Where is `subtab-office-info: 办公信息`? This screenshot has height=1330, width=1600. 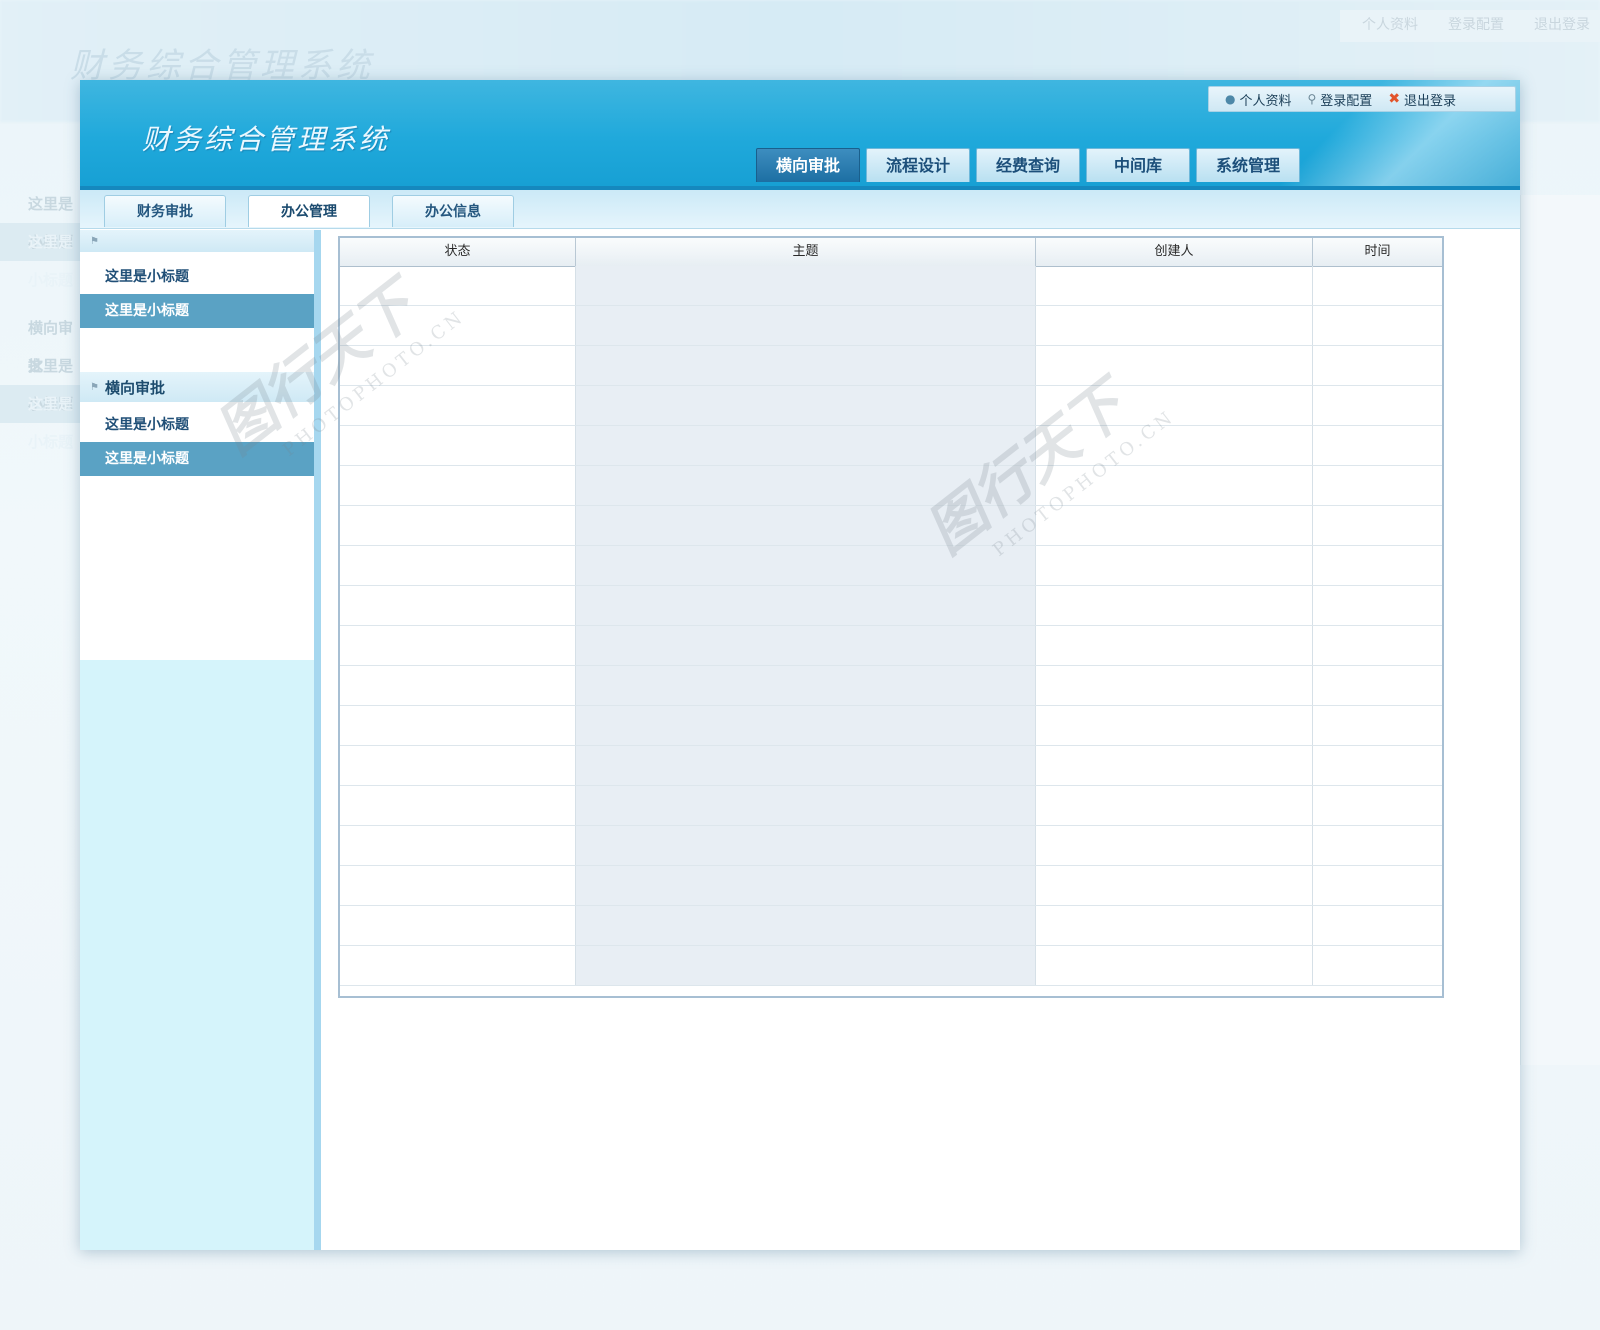 subtab-office-info: 办公信息 is located at coordinates (453, 211).